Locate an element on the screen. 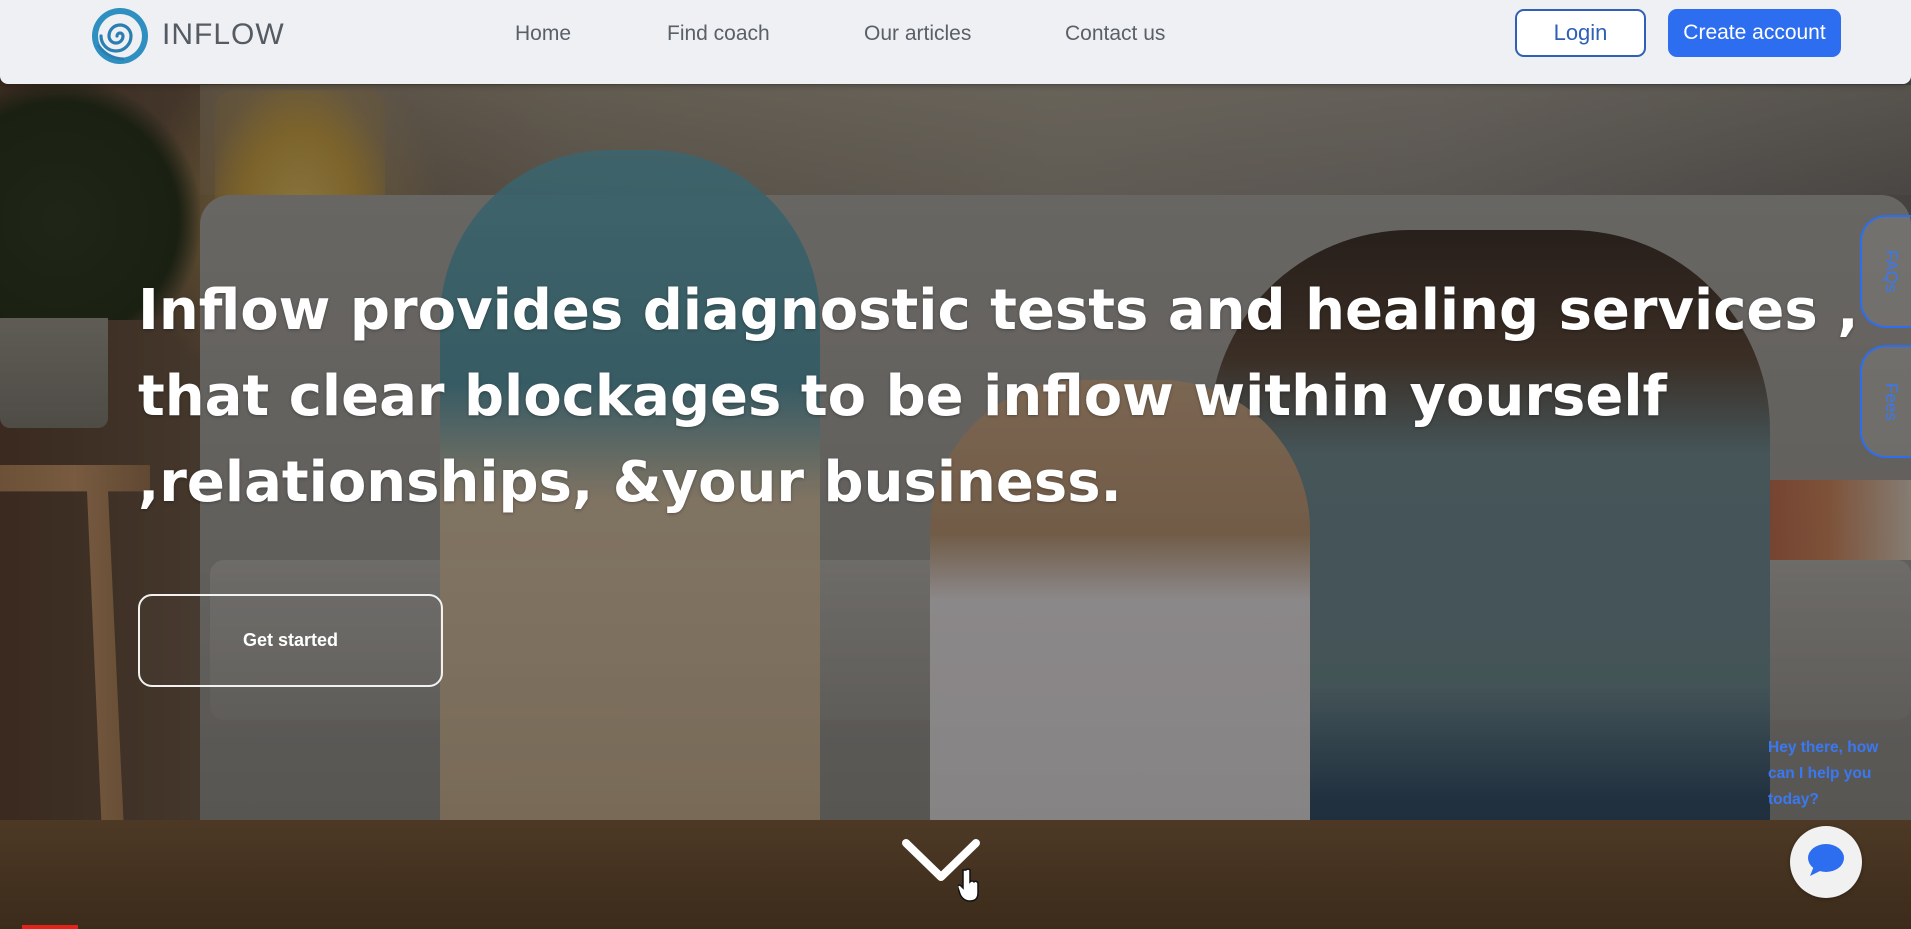 The width and height of the screenshot is (1911, 929). hero-headline-line-3: ,relationships, &your business. is located at coordinates (630, 482).